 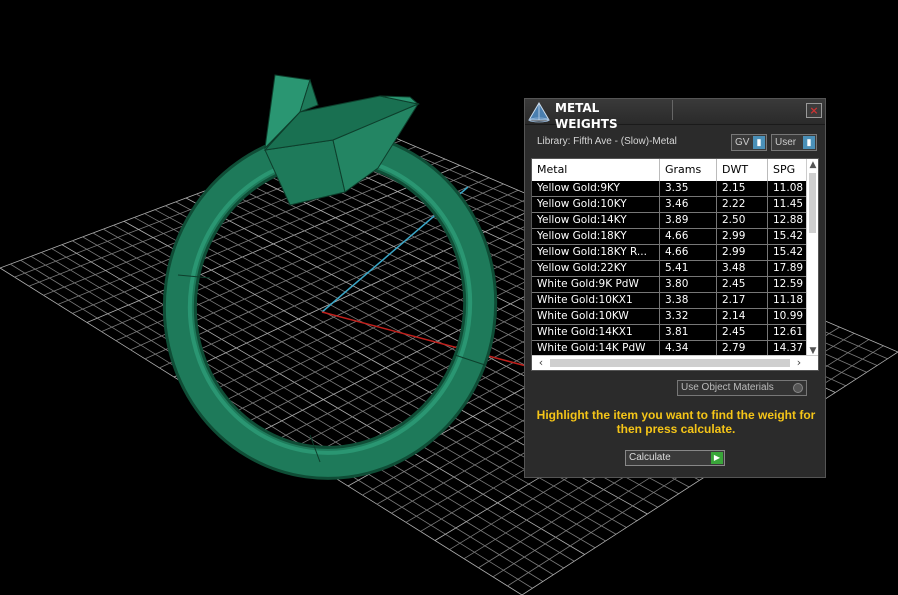 I want to click on cell-metal: White Gold:14KX1, so click(x=596, y=332).